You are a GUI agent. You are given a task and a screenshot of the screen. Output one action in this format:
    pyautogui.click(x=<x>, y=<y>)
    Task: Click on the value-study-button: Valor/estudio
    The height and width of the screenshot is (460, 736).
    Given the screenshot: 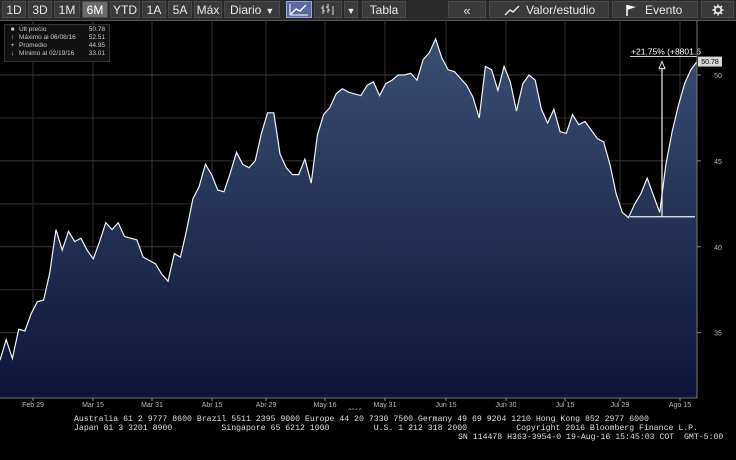 What is the action you would take?
    pyautogui.click(x=549, y=9)
    